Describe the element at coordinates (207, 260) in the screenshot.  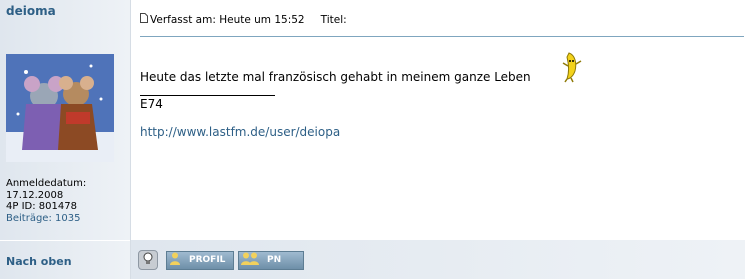
I see `profile-button-label: PROFIL` at that location.